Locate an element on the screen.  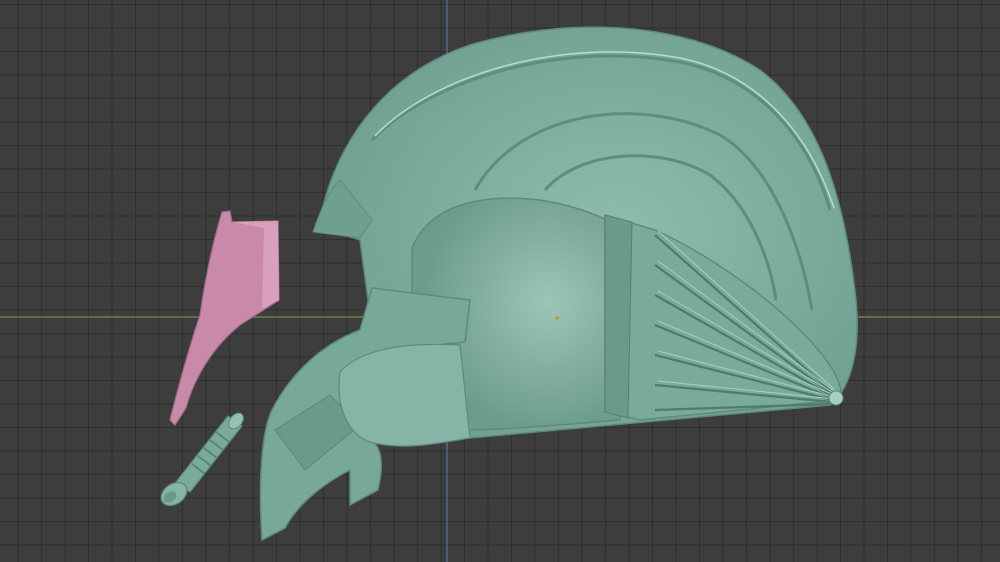
tube-rod-piece is located at coordinates (202, 460).